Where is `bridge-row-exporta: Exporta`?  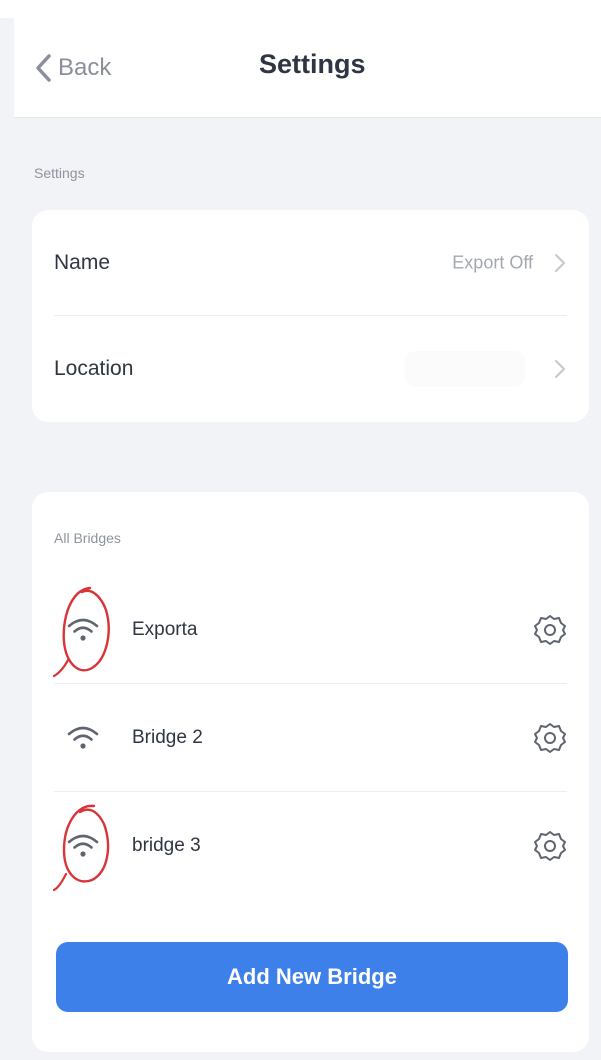 bridge-row-exporta: Exporta is located at coordinates (310, 630).